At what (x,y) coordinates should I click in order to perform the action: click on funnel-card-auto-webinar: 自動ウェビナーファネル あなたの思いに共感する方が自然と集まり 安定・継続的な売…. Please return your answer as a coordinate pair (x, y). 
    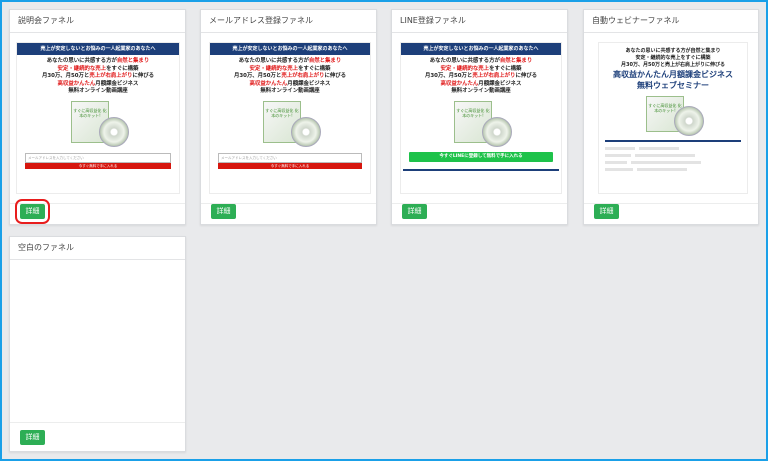
    Looking at the image, I should click on (671, 117).